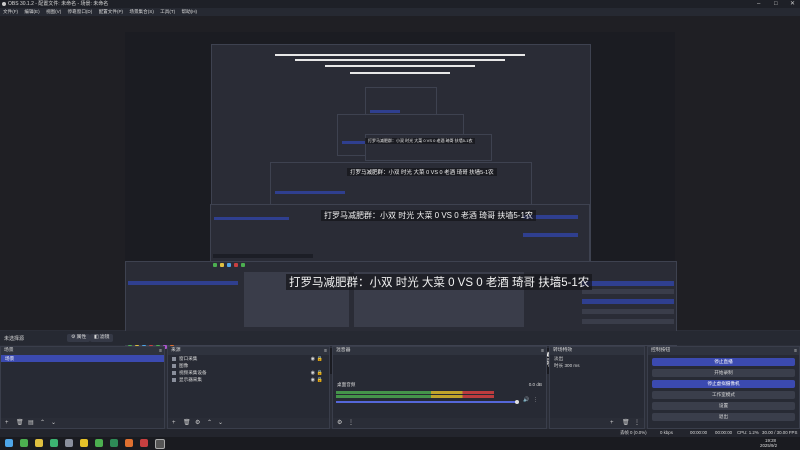 The image size is (800, 450). Describe the element at coordinates (174, 365) in the screenshot. I see `image-icon` at that location.